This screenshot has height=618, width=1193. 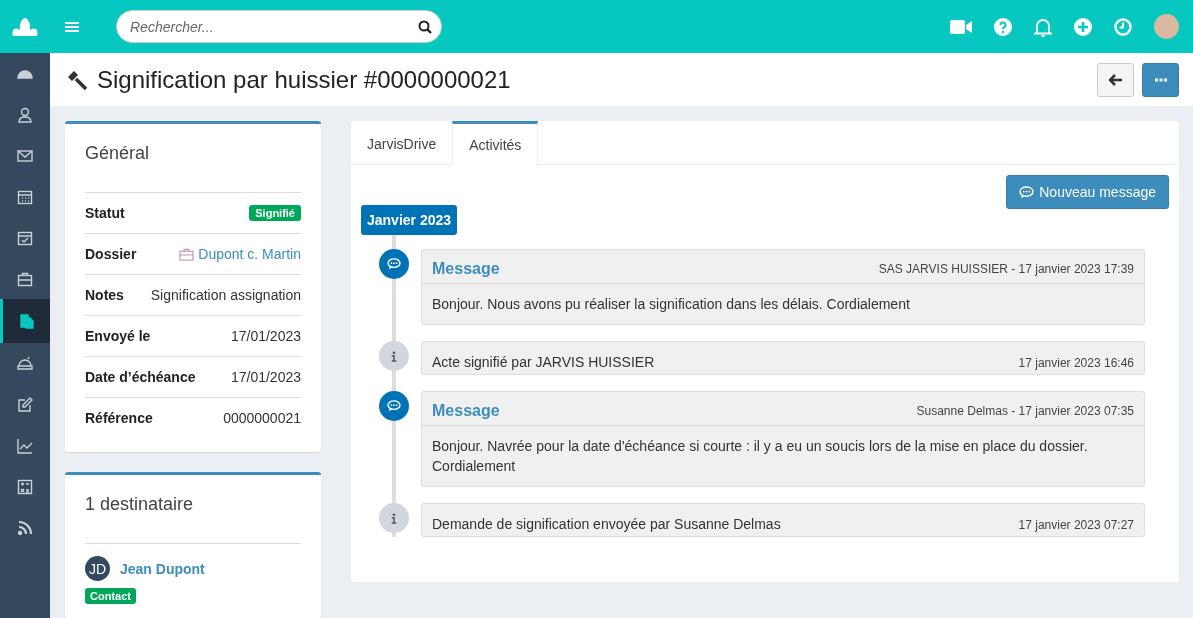 What do you see at coordinates (240, 254) in the screenshot?
I see `case-link: Dupont c. Martin` at bounding box center [240, 254].